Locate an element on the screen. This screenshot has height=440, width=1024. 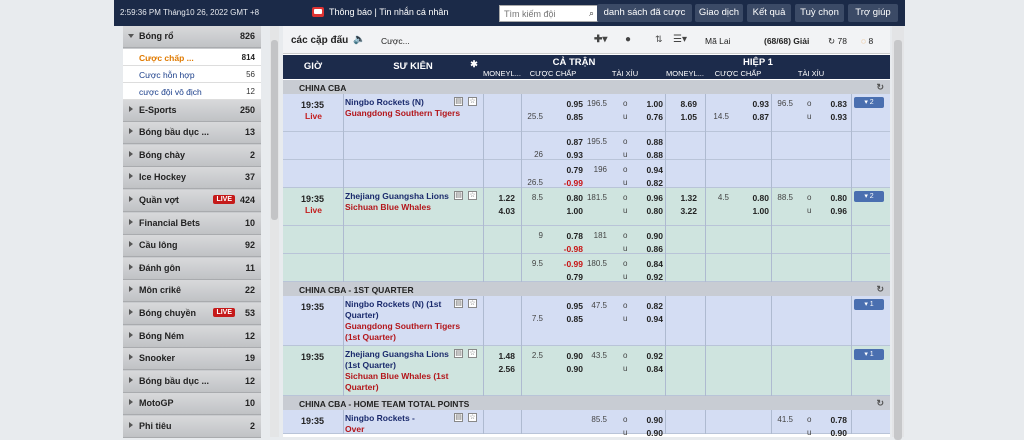
odds-o1: 0.85 is located at coordinates (568, 117).